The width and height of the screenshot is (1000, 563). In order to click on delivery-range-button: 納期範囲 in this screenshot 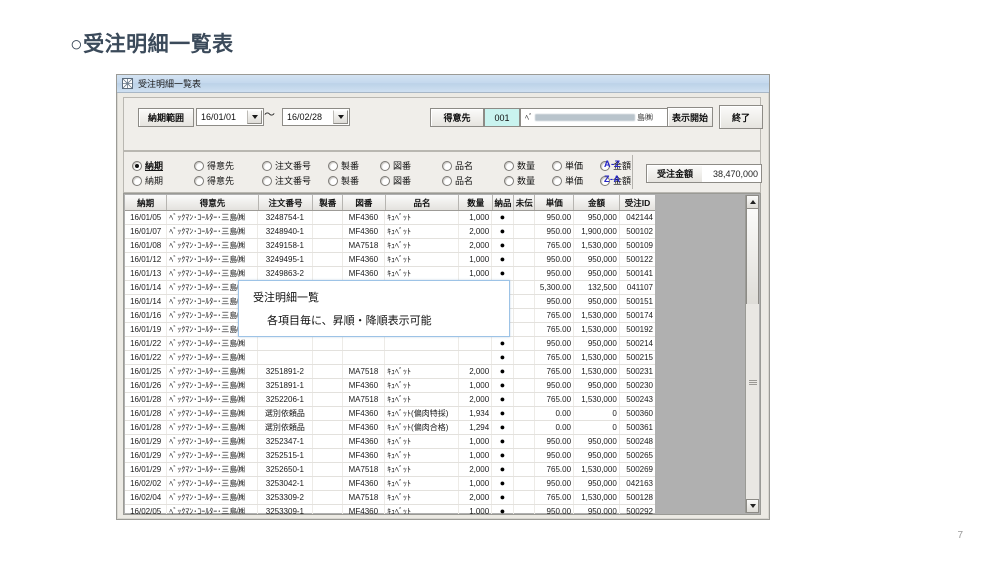, I will do `click(166, 117)`.